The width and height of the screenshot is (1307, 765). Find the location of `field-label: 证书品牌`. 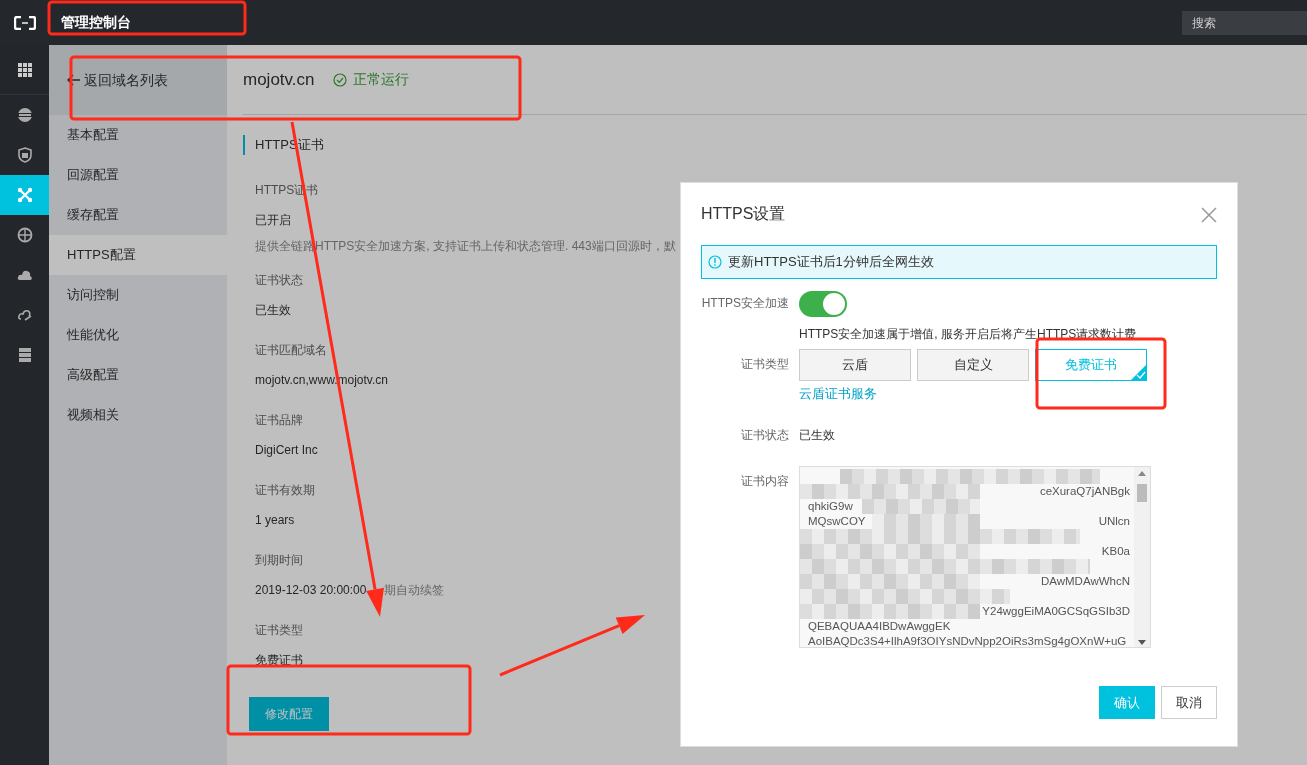

field-label: 证书品牌 is located at coordinates (279, 420).